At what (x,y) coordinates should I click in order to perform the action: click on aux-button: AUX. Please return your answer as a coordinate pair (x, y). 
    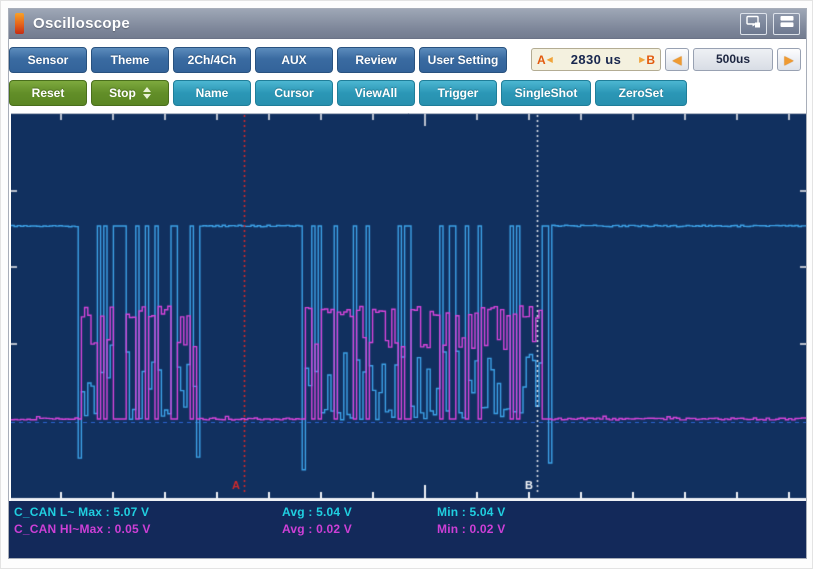
    Looking at the image, I should click on (294, 59).